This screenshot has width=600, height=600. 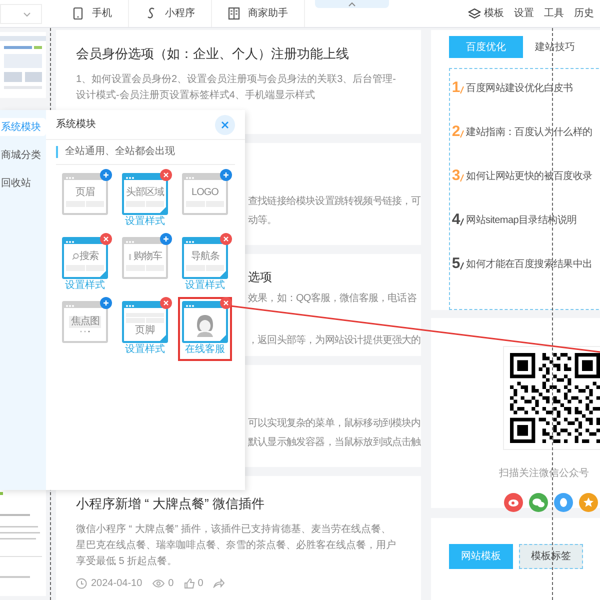 What do you see at coordinates (544, 473) in the screenshot?
I see `qr-caption: 扫描关注微信公众号` at bounding box center [544, 473].